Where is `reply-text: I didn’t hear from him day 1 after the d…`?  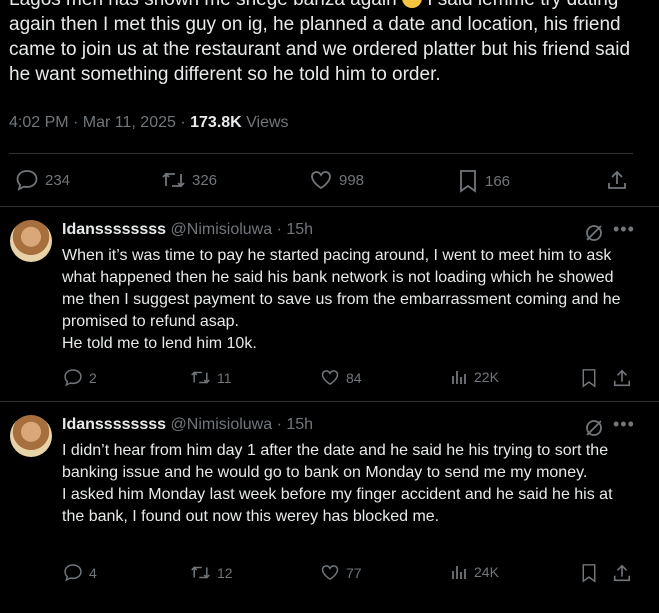
reply-text: I didn’t hear from him day 1 after the d… is located at coordinates (347, 484).